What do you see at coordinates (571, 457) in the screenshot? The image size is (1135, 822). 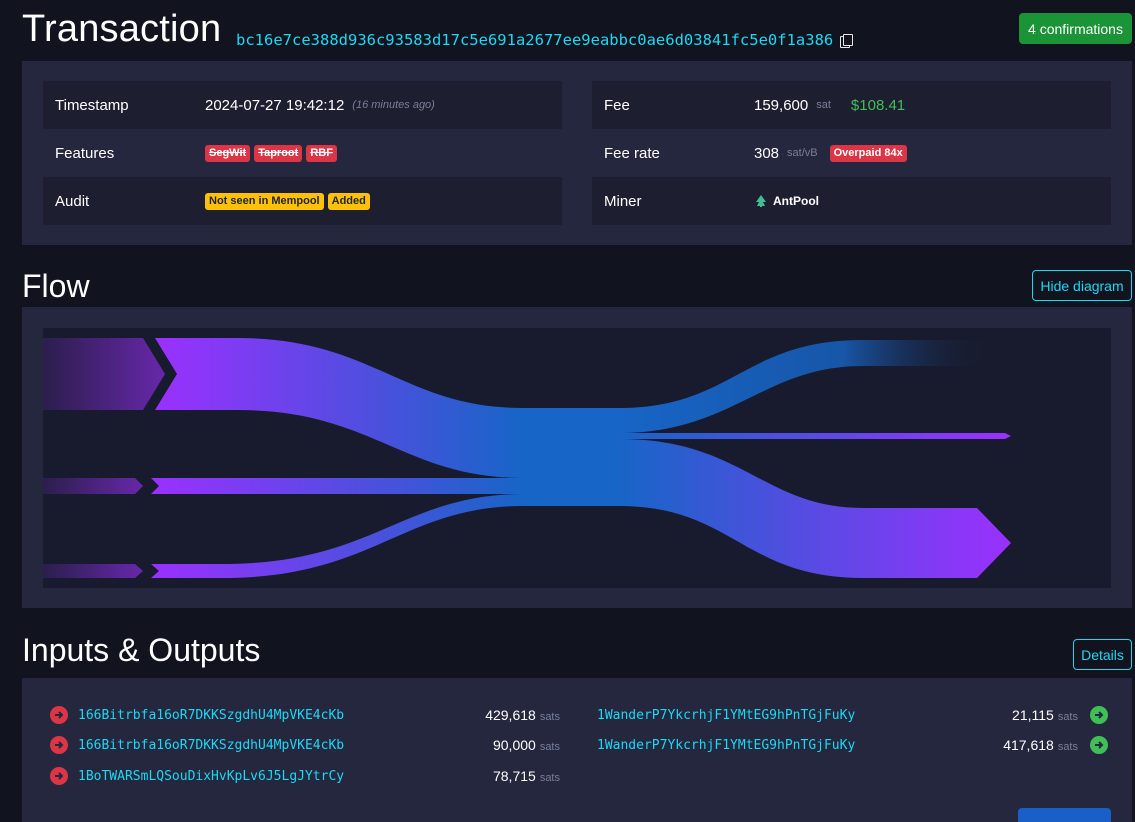 I see `flow-junction` at bounding box center [571, 457].